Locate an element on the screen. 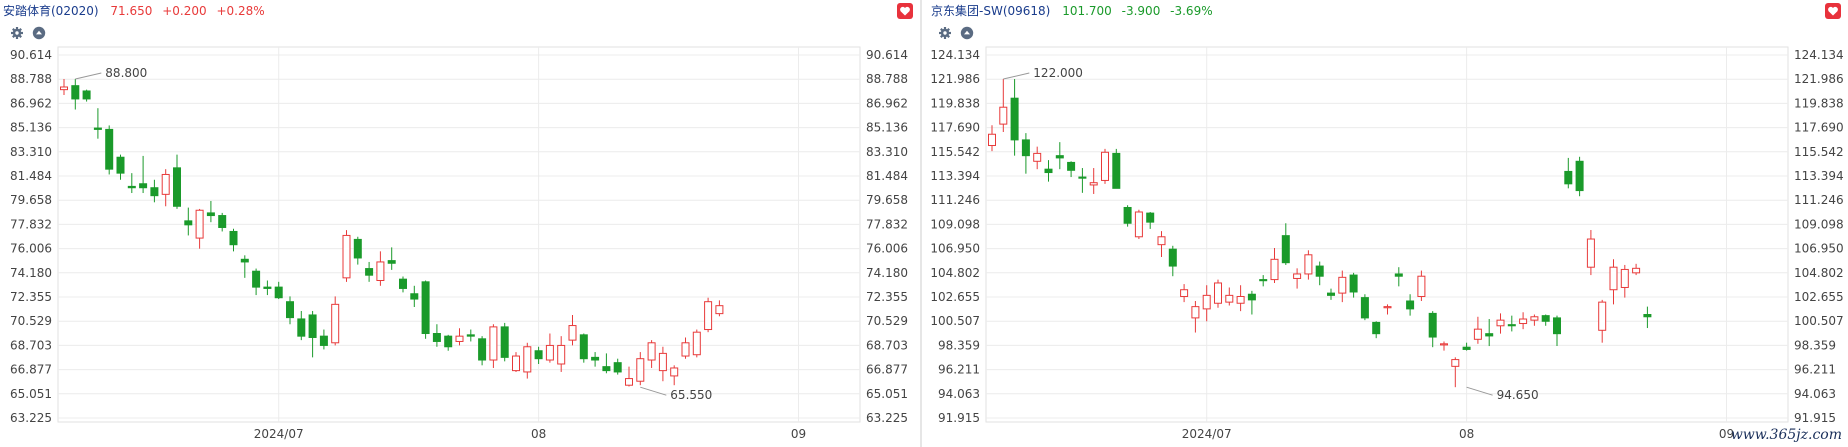 This screenshot has height=447, width=1848. y-tick-label-right: 79.658 is located at coordinates (887, 200).